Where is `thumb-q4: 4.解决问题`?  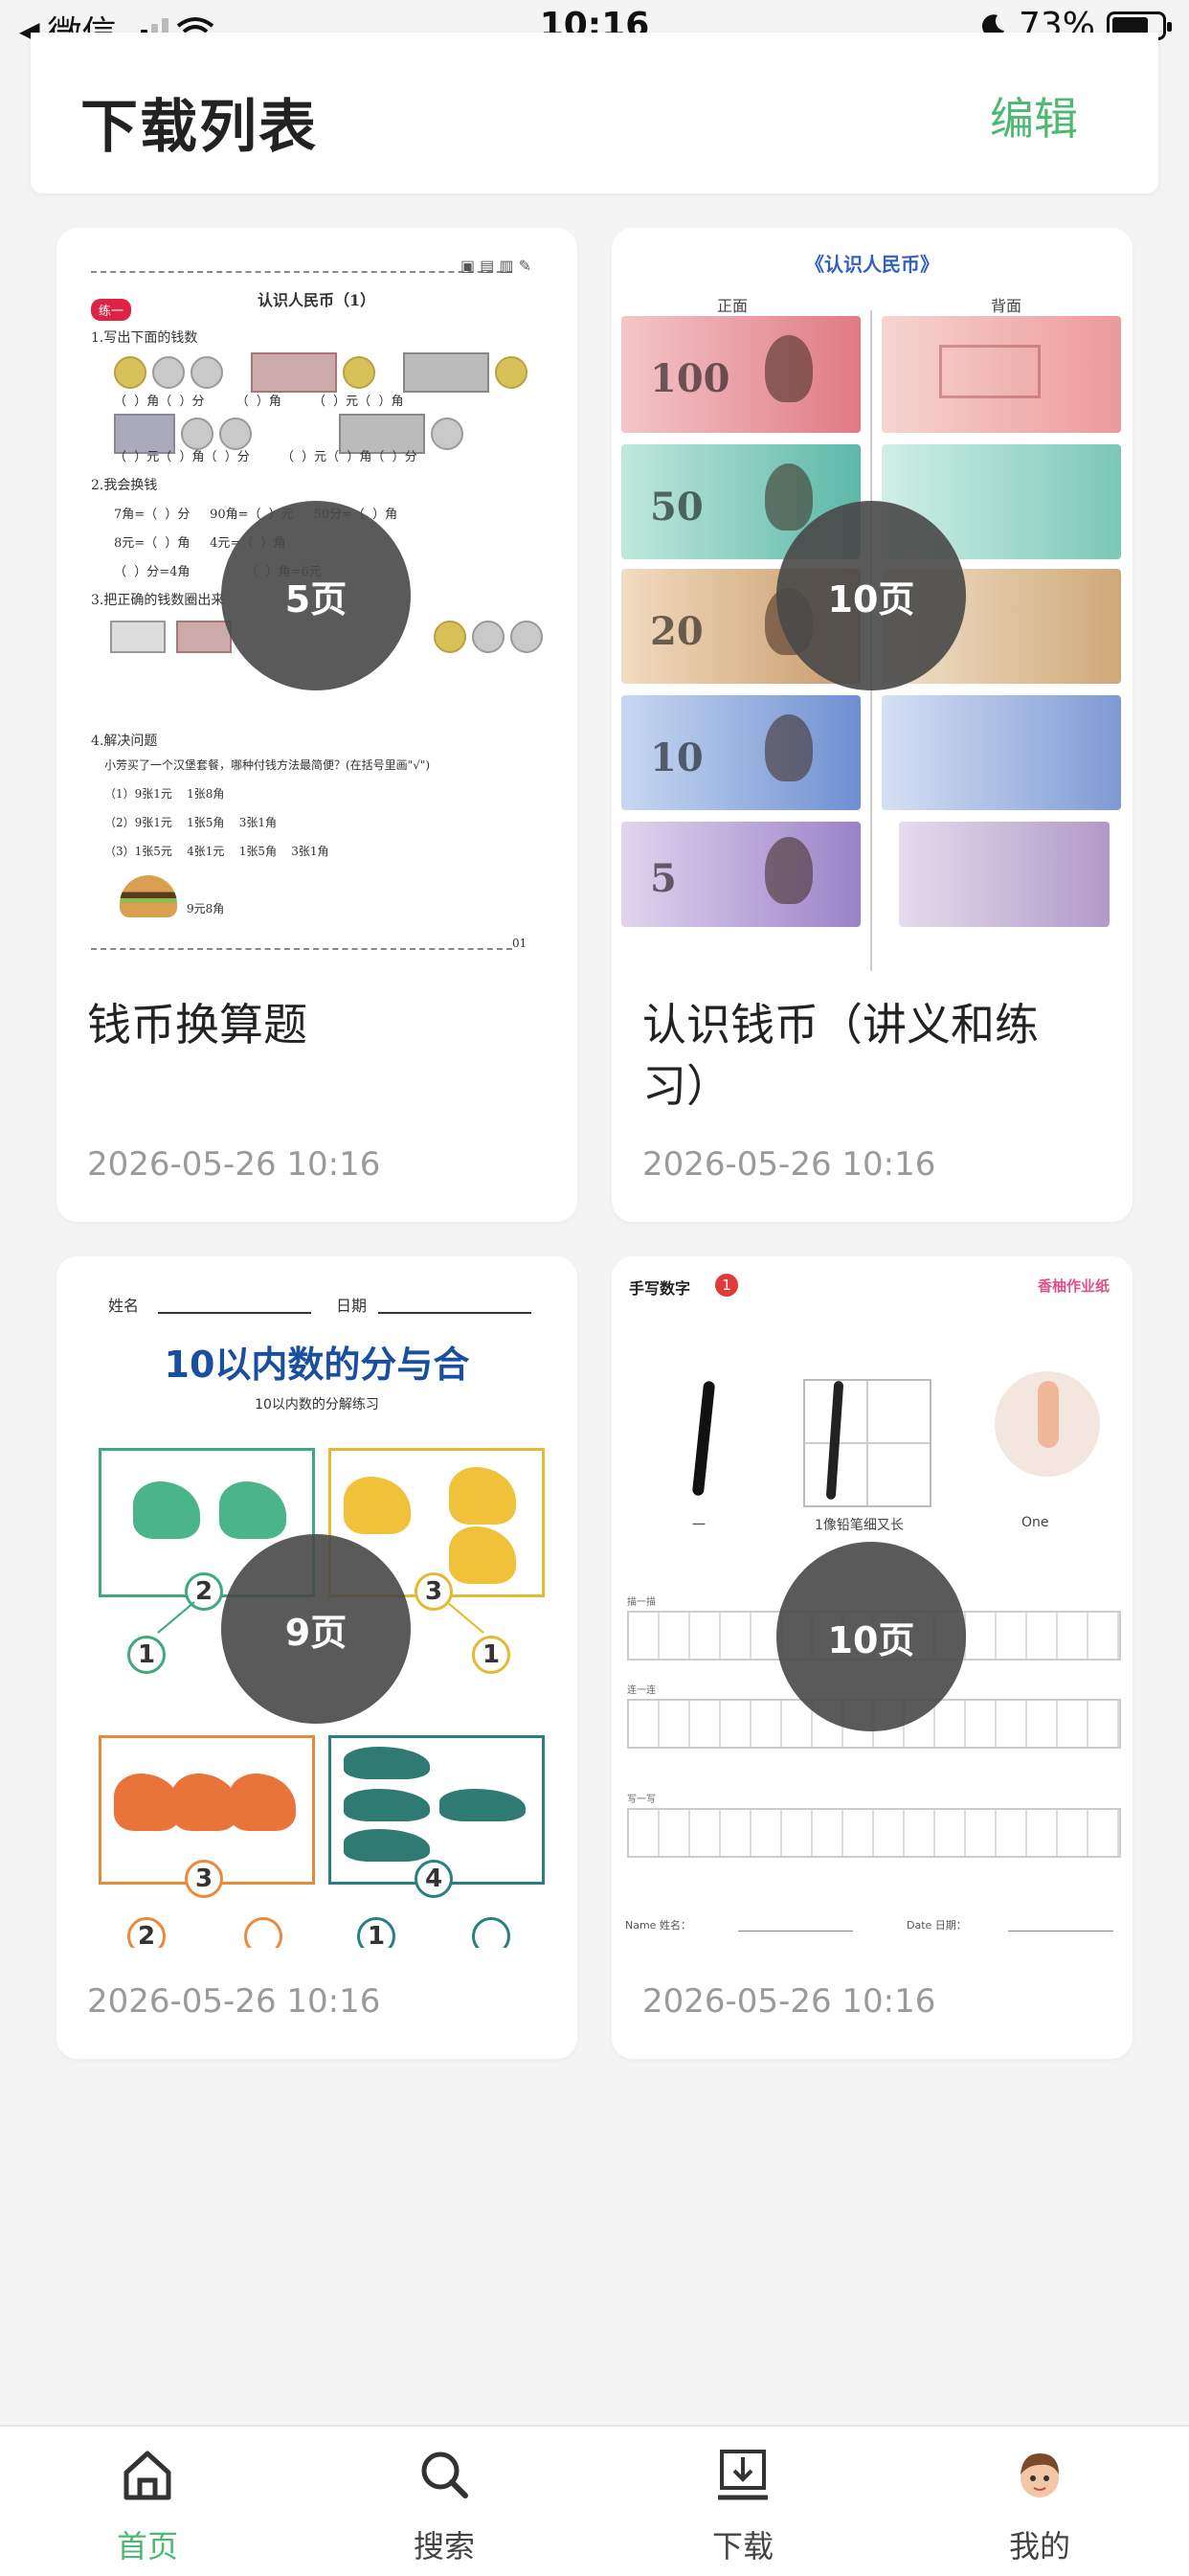
thumb-q4: 4.解决问题 is located at coordinates (124, 741).